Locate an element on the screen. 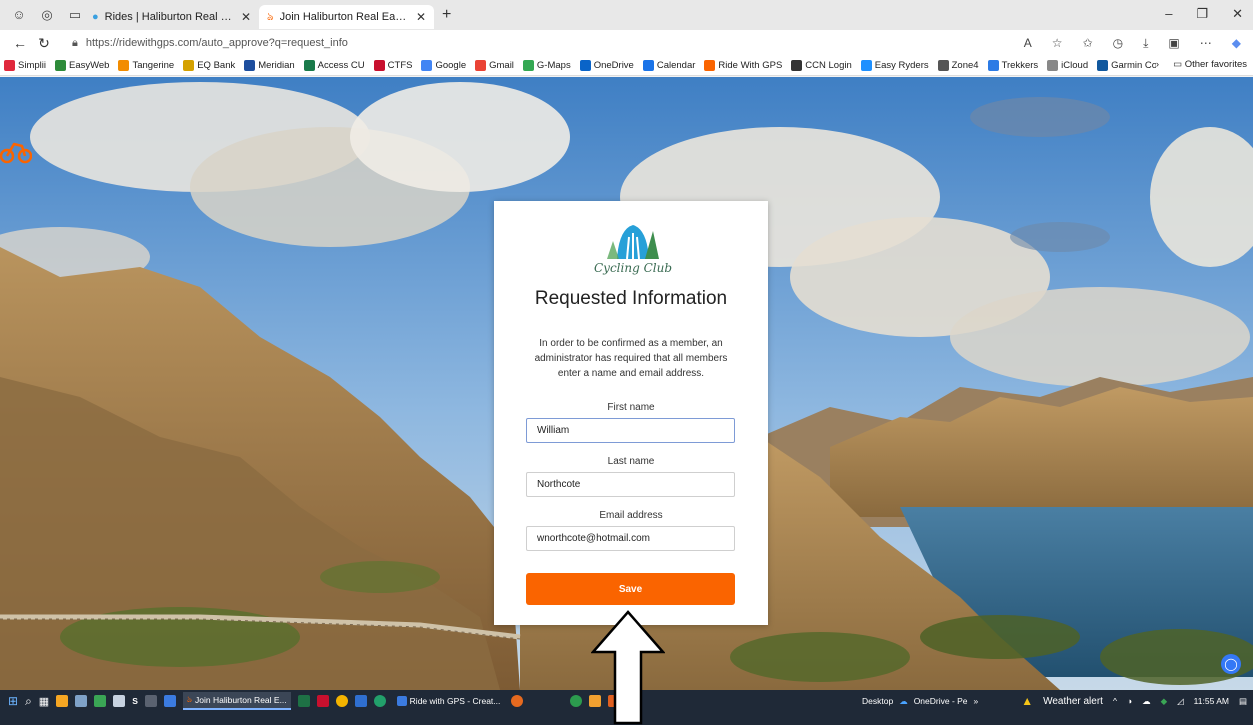 Image resolution: width=1253 pixels, height=725 pixels. tab-favicon-icon: ● is located at coordinates (95, 17).